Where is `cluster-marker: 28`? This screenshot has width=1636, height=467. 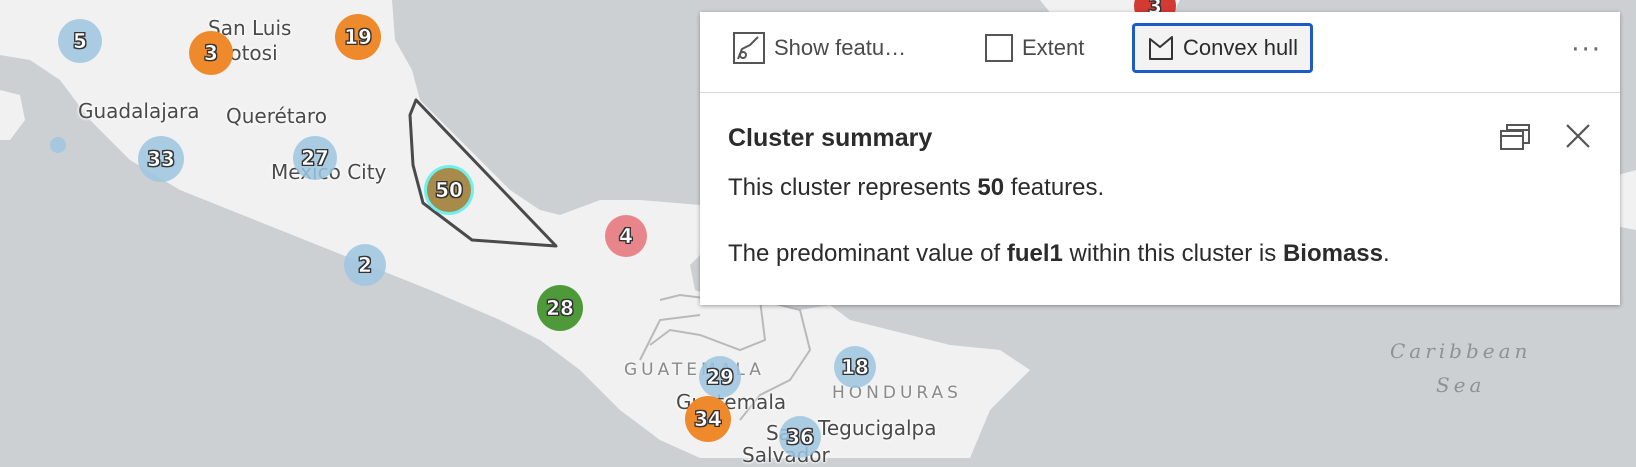 cluster-marker: 28 is located at coordinates (560, 308).